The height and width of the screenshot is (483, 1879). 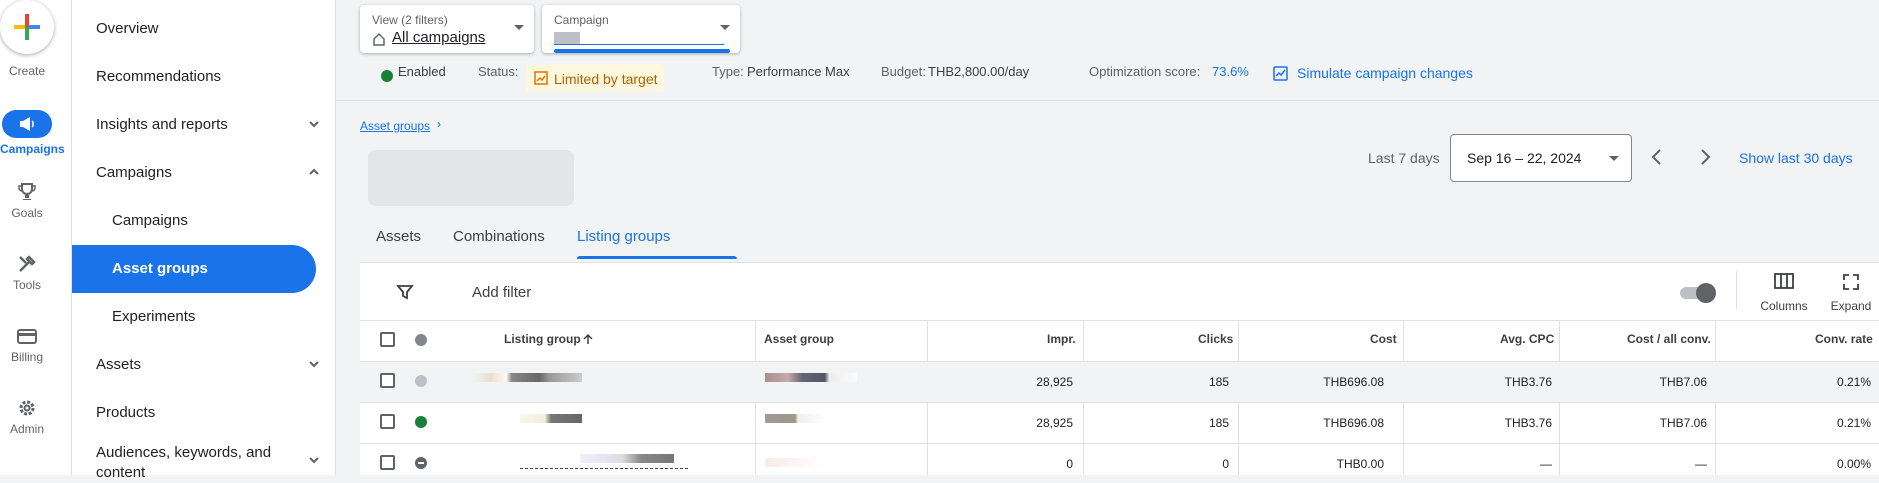 I want to click on rail-item-campaigns: Campaigns, so click(x=32, y=133).